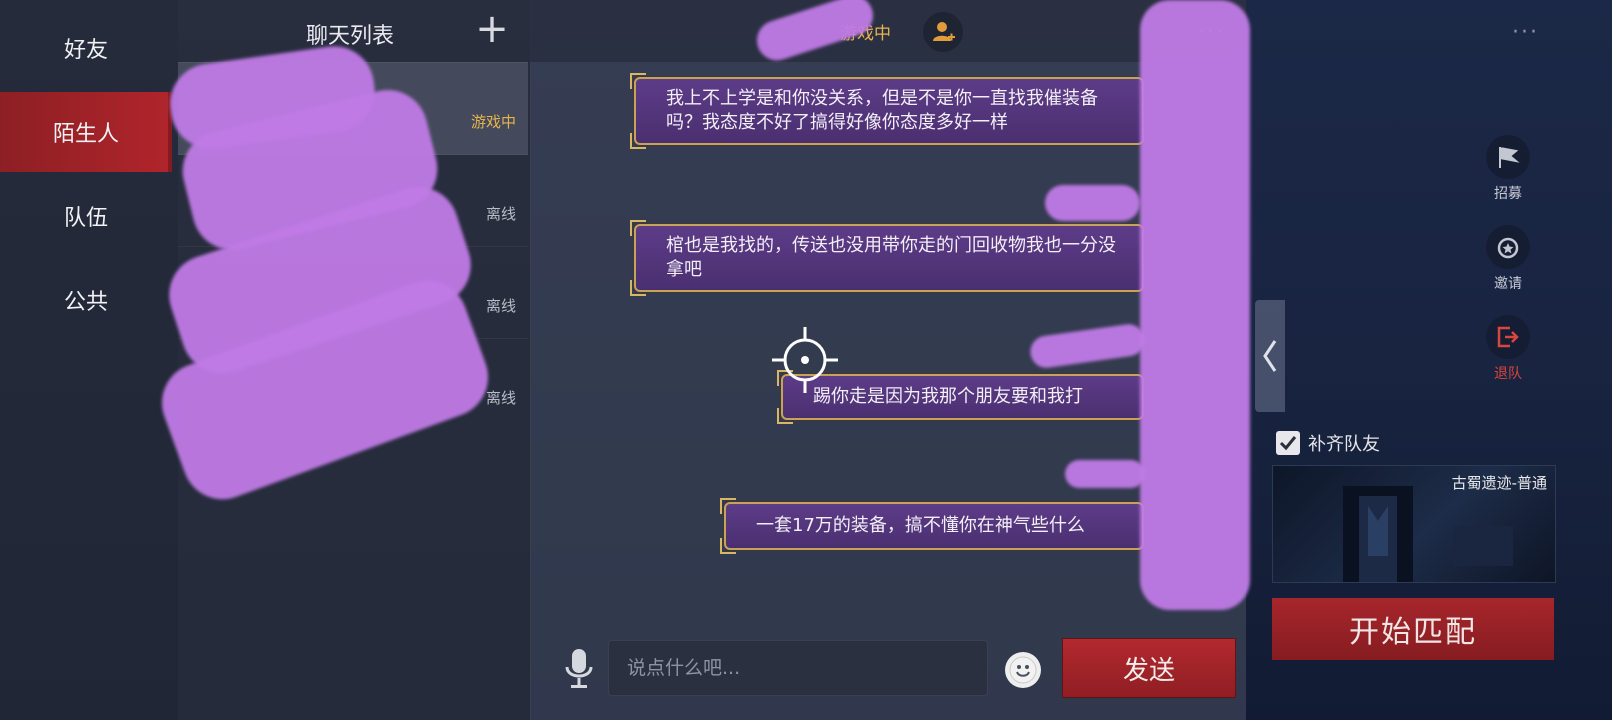 The width and height of the screenshot is (1612, 720). What do you see at coordinates (493, 122) in the screenshot?
I see `contact-status: 游戏中` at bounding box center [493, 122].